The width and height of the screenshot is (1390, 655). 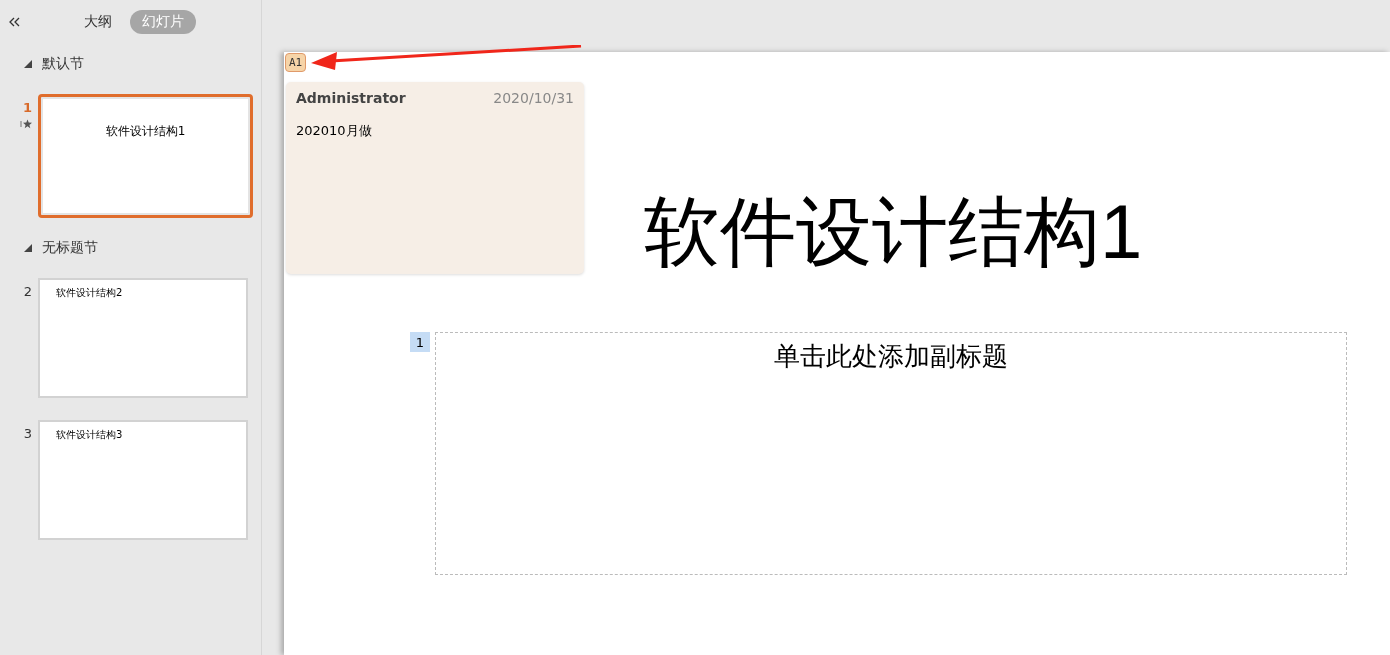 I want to click on subtitle-placeholder-text: 单击此处添加副标题, so click(x=891, y=356).